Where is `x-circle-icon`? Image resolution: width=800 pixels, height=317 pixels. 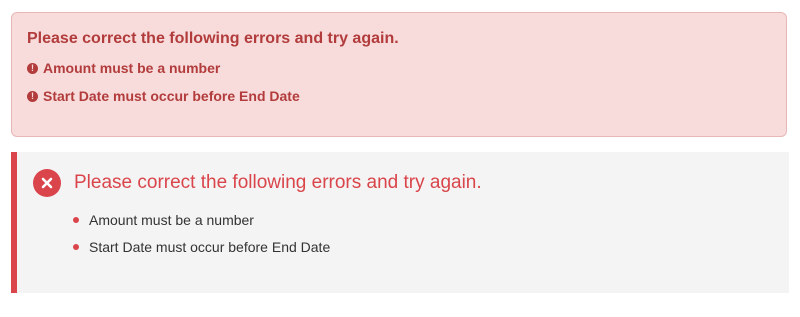
x-circle-icon is located at coordinates (47, 183).